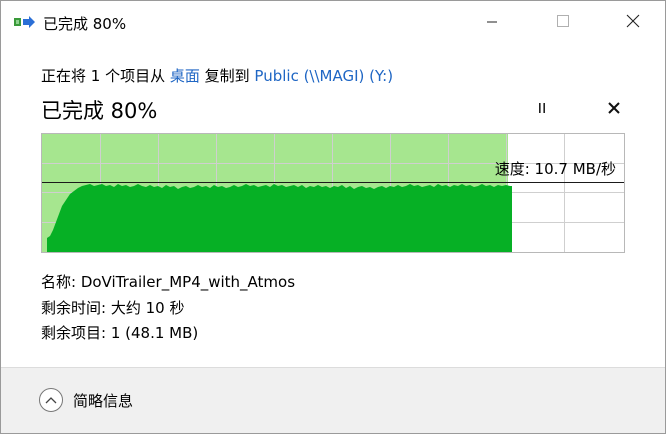 This screenshot has height=434, width=666. I want to click on copy-transfer-icon, so click(25, 22).